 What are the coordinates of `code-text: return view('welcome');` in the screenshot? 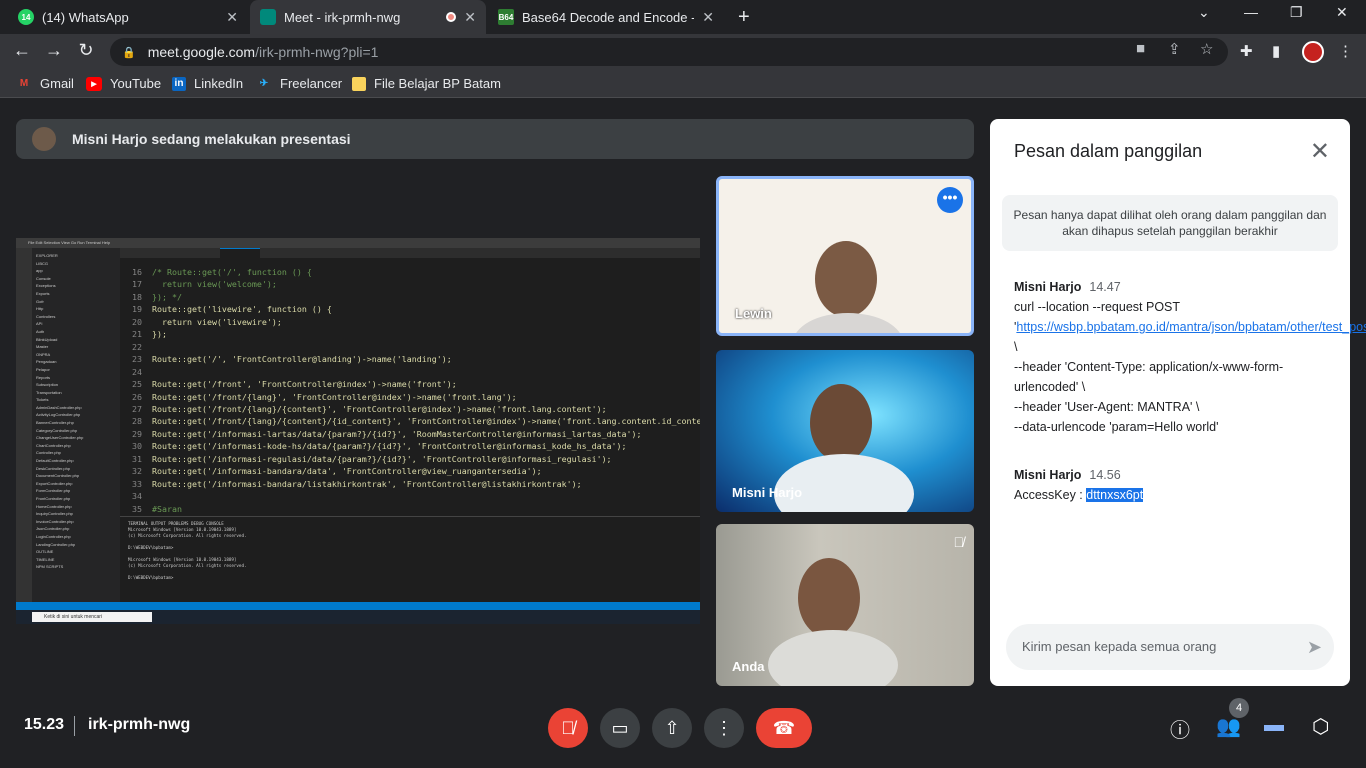 It's located at (214, 284).